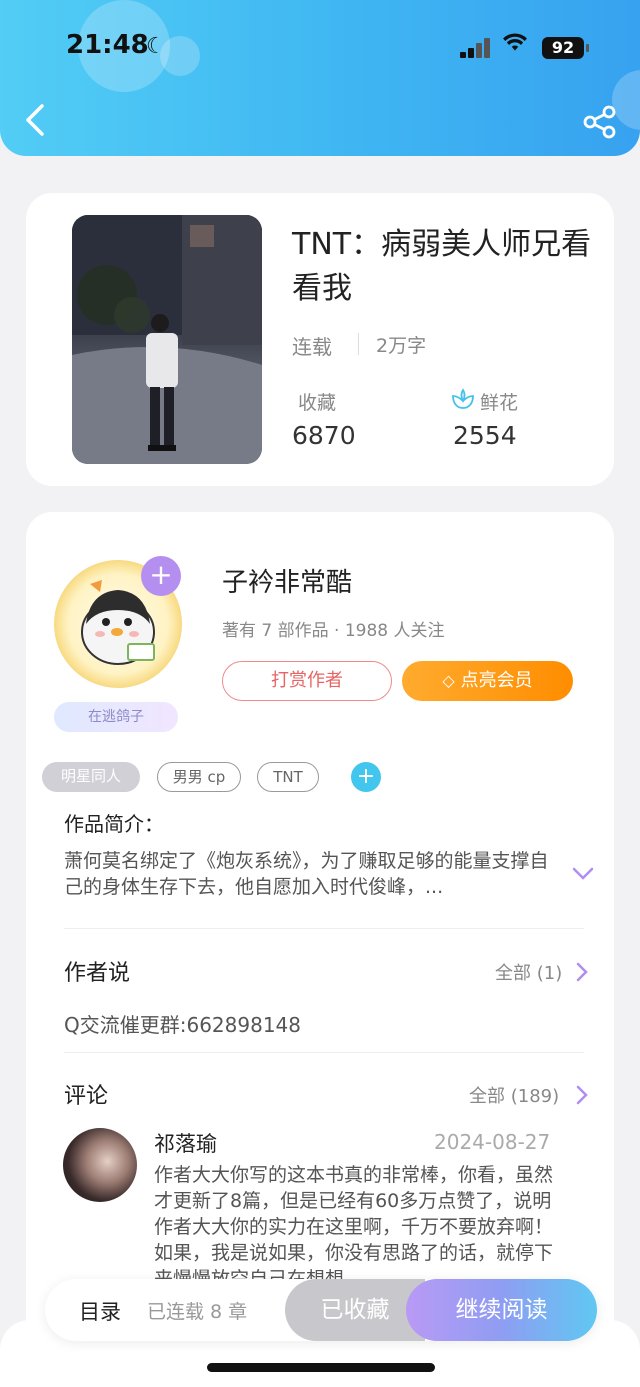 This screenshot has width=640, height=1387. Describe the element at coordinates (197, 1312) in the screenshot. I see `chapters-count: 已连载 8 章` at that location.